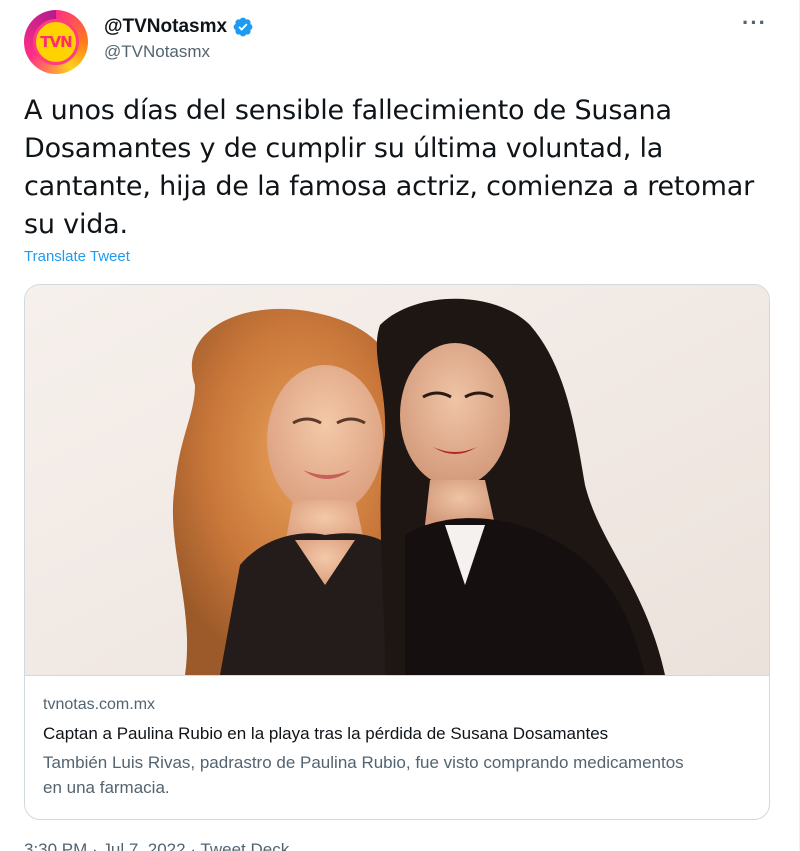  I want to click on handle: @TVNotasmx, so click(179, 52).